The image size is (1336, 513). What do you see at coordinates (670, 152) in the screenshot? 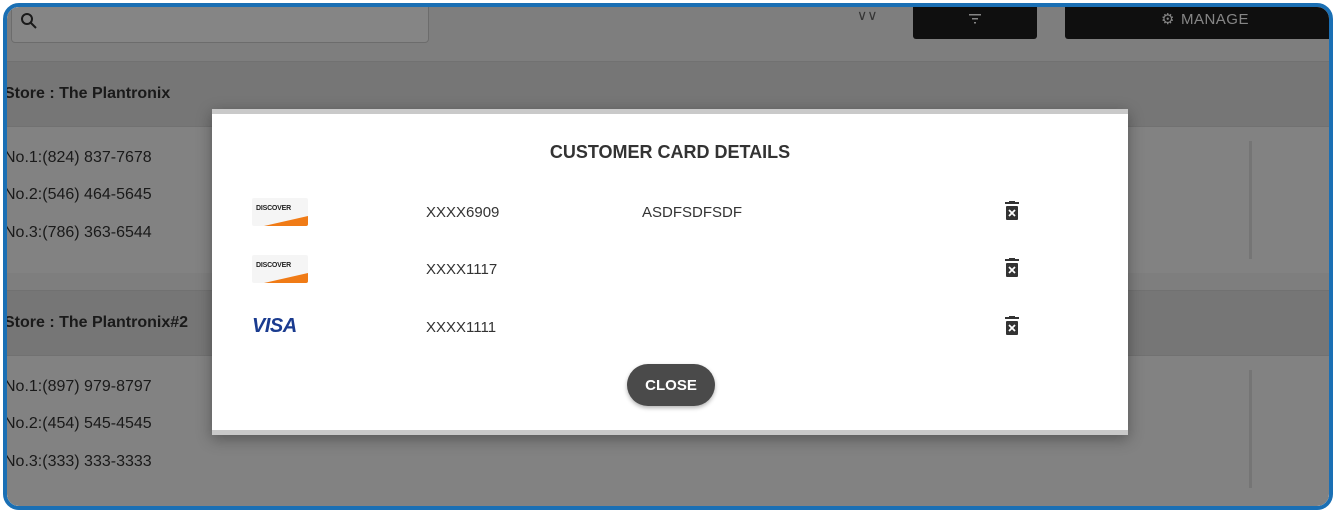
I see `dialog-title: CUSTOMER CARD DETAILS` at bounding box center [670, 152].